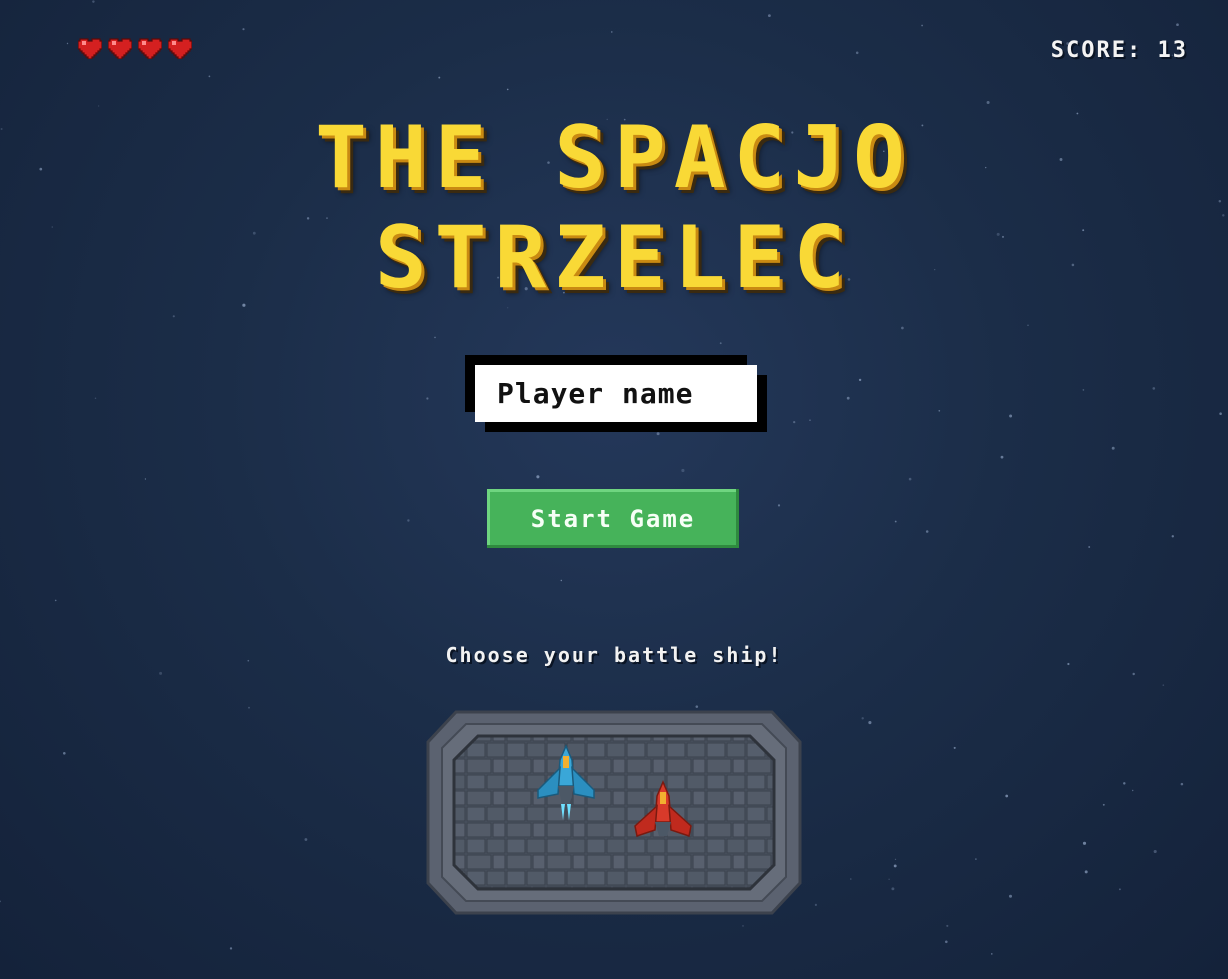 The height and width of the screenshot is (979, 1228). Describe the element at coordinates (614, 258) in the screenshot. I see `title-line-2: STRZELEC` at that location.